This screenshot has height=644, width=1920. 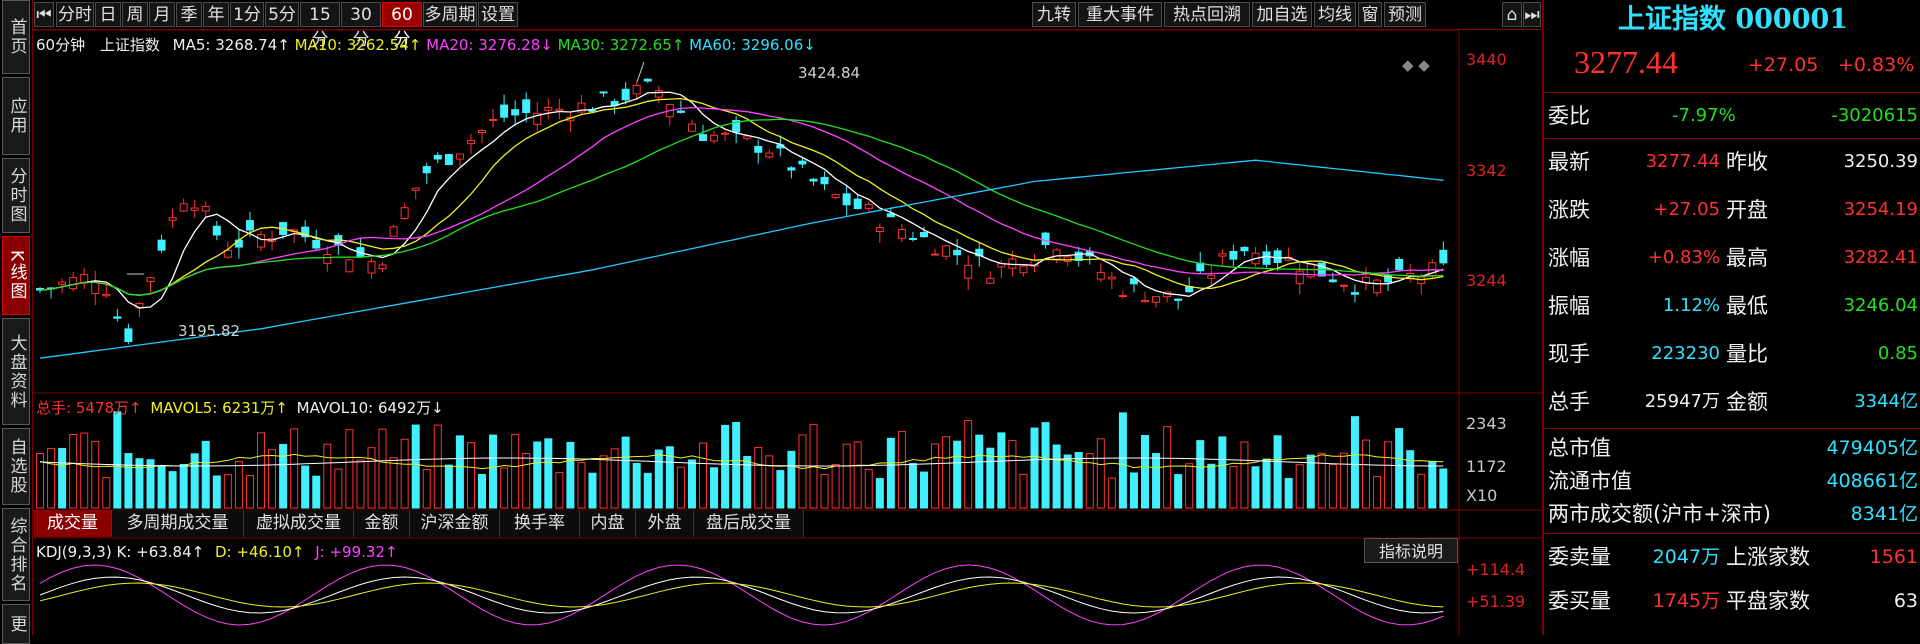 I want to click on period-tab-9: 30分, so click(x=361, y=26).